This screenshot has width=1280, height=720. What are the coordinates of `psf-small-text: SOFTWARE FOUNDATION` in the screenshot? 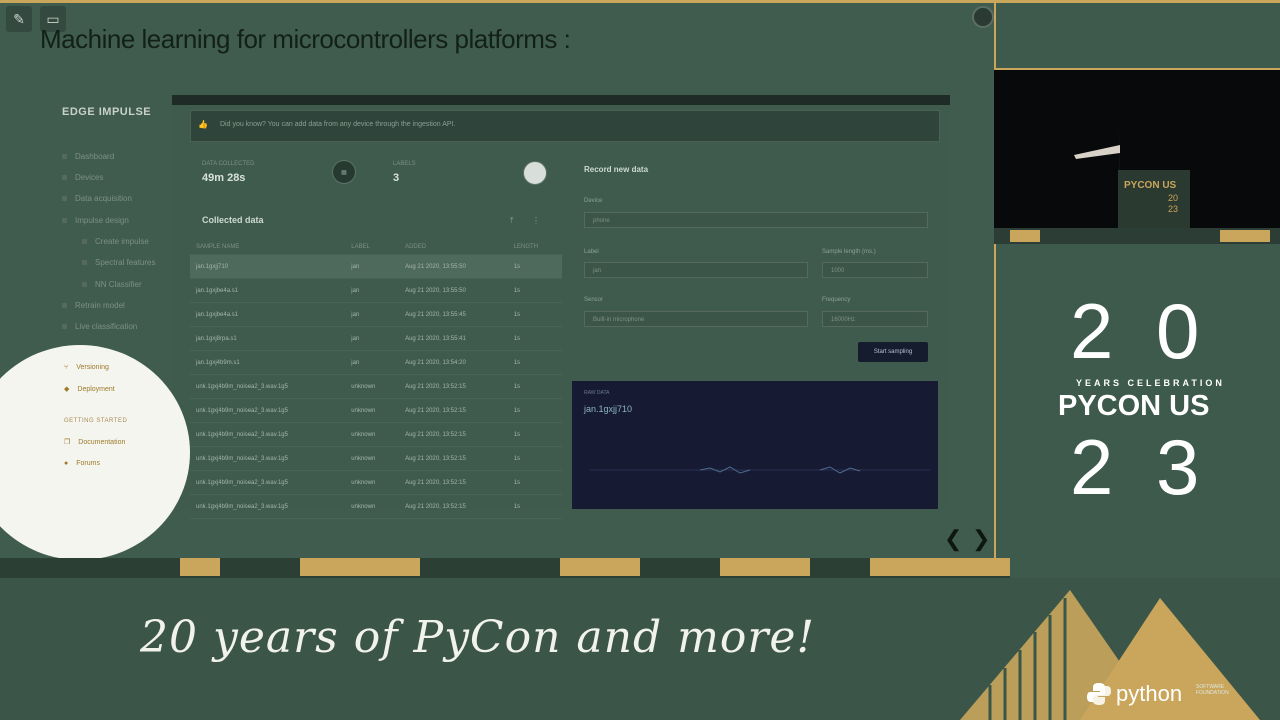 It's located at (1212, 690).